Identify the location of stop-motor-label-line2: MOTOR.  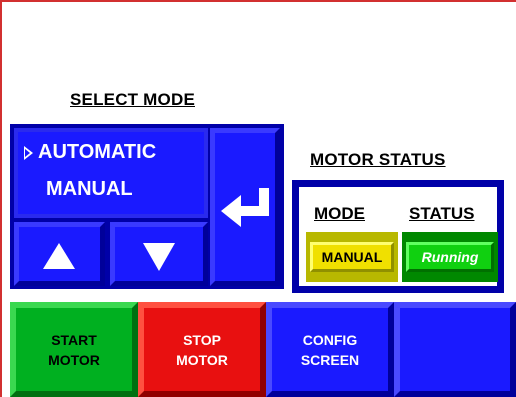
(202, 359).